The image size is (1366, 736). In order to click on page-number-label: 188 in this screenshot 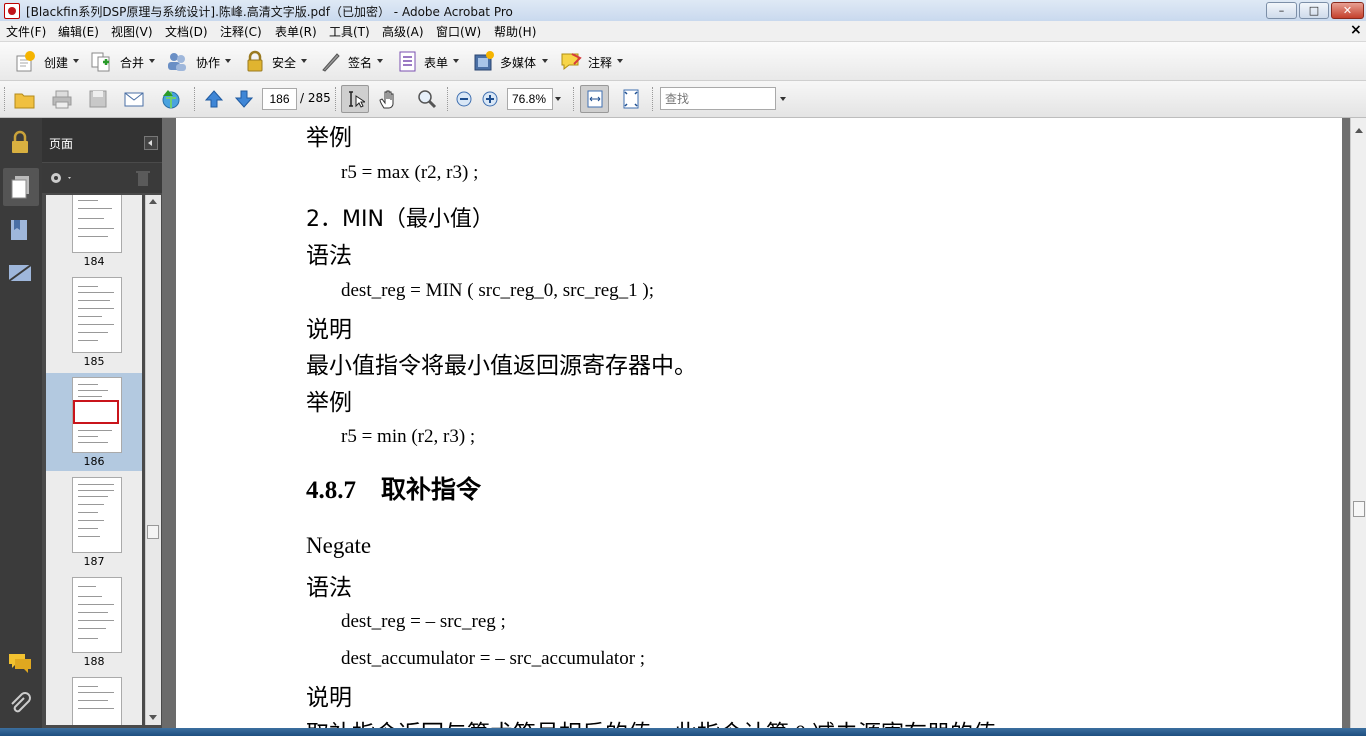, I will do `click(94, 661)`.